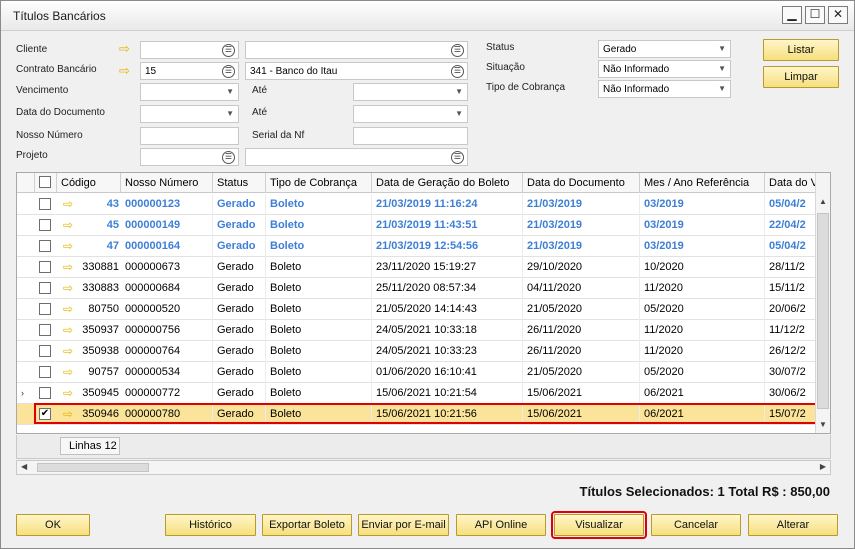 This screenshot has height=549, width=855. I want to click on select-all-checkbox, so click(45, 182).